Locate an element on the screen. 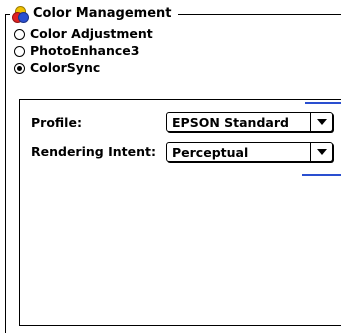 This screenshot has height=333, width=341. rendering-intent-label: Rendering Intent: is located at coordinates (93, 151).